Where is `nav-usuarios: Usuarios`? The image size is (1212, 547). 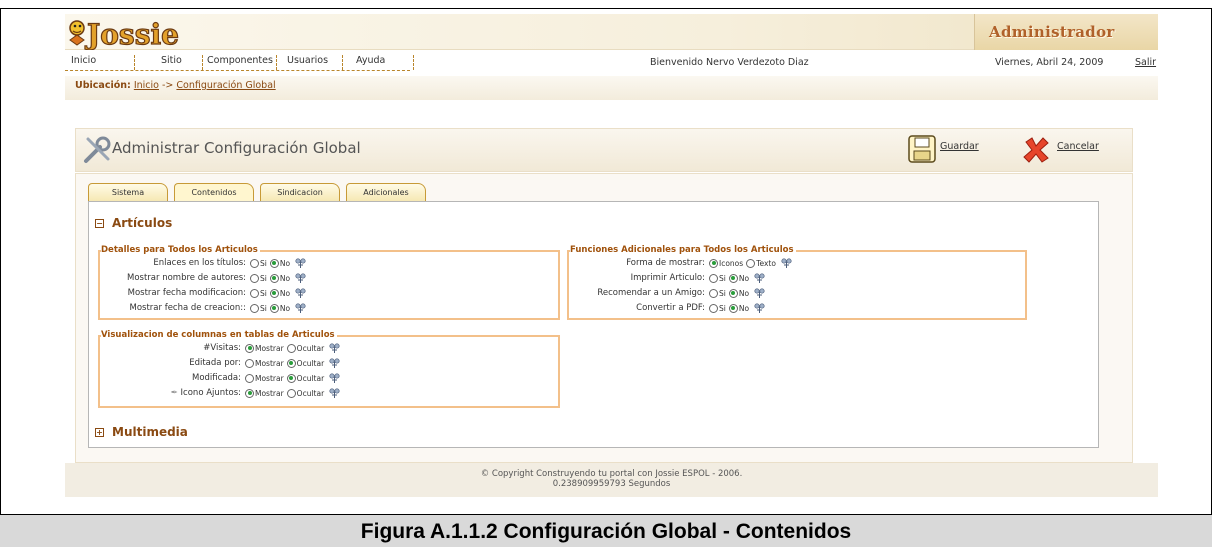 nav-usuarios: Usuarios is located at coordinates (313, 62).